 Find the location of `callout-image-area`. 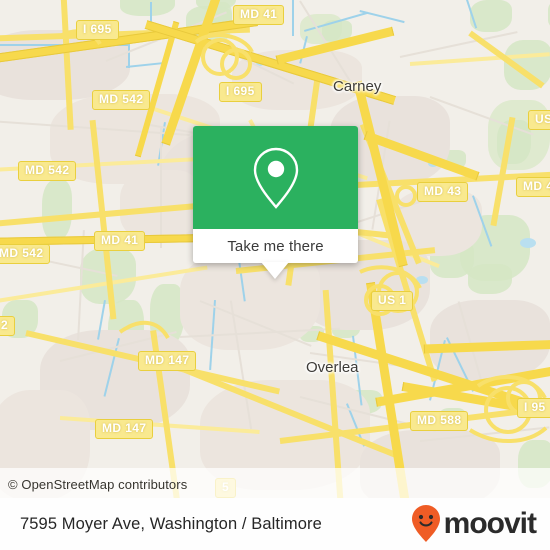

callout-image-area is located at coordinates (275, 177).